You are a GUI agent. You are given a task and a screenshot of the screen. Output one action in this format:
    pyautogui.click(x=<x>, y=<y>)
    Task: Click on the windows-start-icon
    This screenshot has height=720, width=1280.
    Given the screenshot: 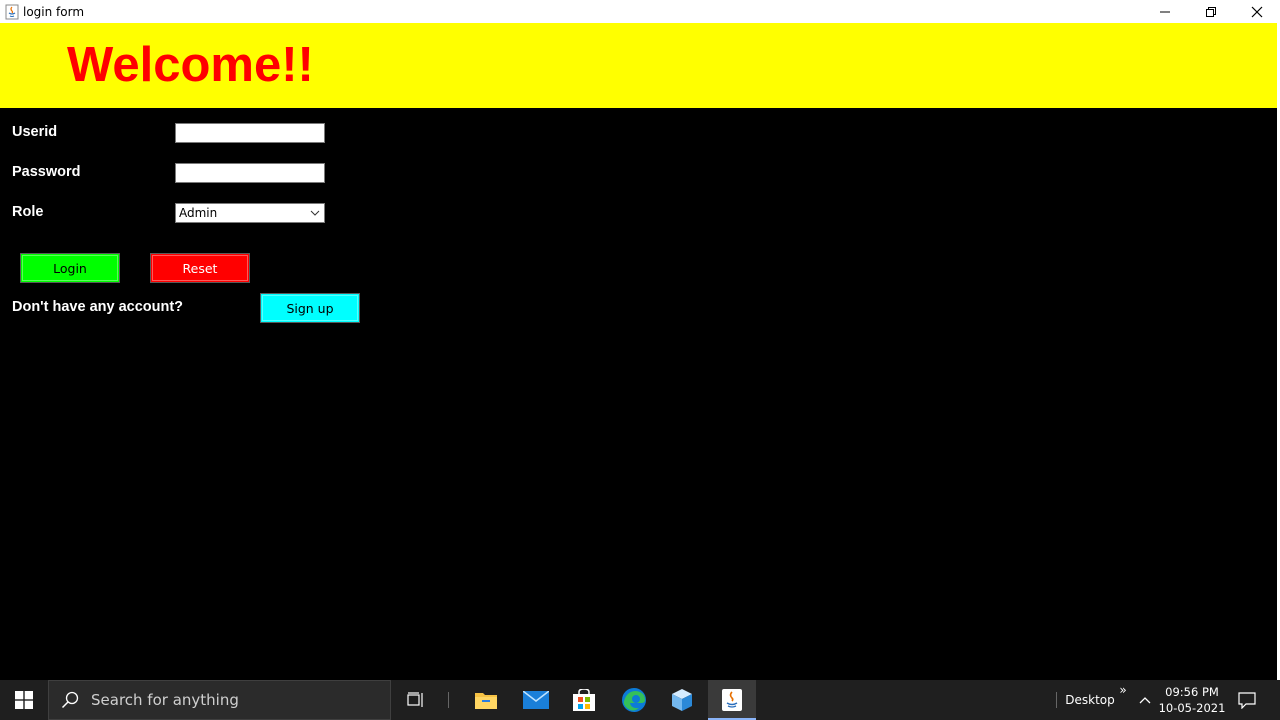 What is the action you would take?
    pyautogui.click(x=24, y=700)
    